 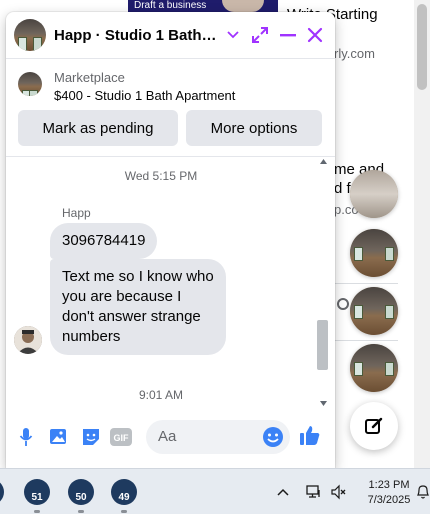 I want to click on taskbar-app, so click(x=2, y=492).